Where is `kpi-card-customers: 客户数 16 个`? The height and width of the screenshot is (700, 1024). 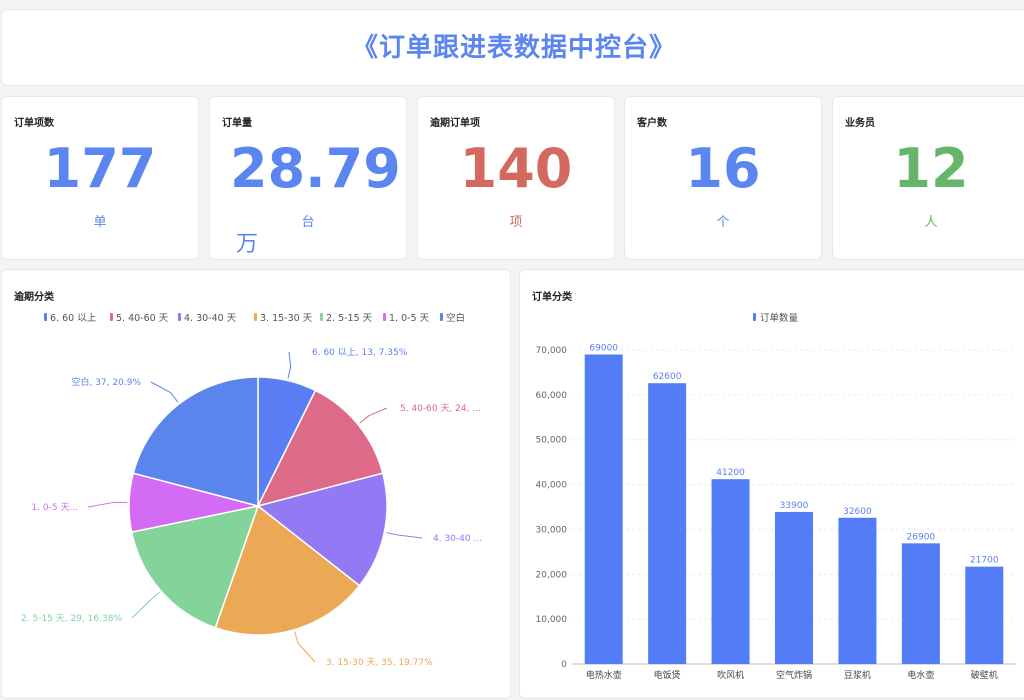 kpi-card-customers: 客户数 16 个 is located at coordinates (723, 178).